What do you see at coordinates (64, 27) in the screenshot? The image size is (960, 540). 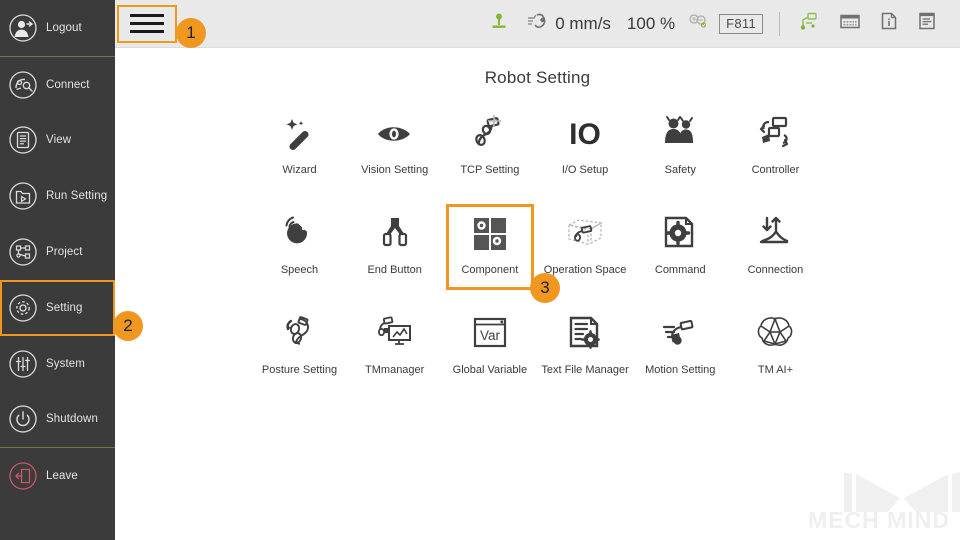 I see `sidebar-item-label: Logout` at bounding box center [64, 27].